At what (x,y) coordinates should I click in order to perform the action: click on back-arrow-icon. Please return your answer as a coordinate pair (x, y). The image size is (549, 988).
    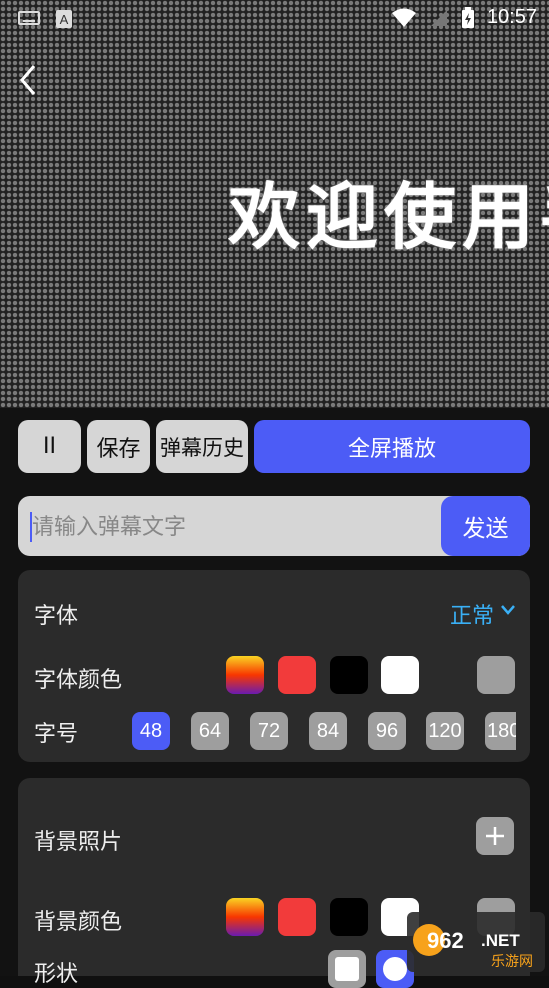
    Looking at the image, I should click on (28, 80).